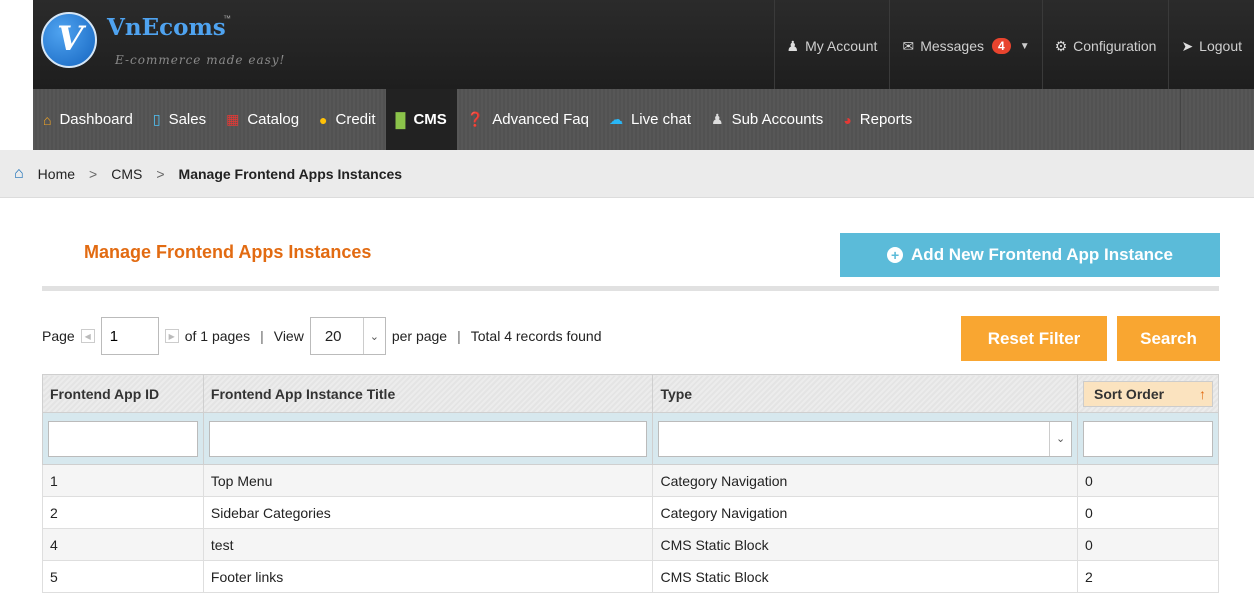 This screenshot has height=593, width=1254. I want to click on nav-catalog: ▦ Catalog, so click(262, 119).